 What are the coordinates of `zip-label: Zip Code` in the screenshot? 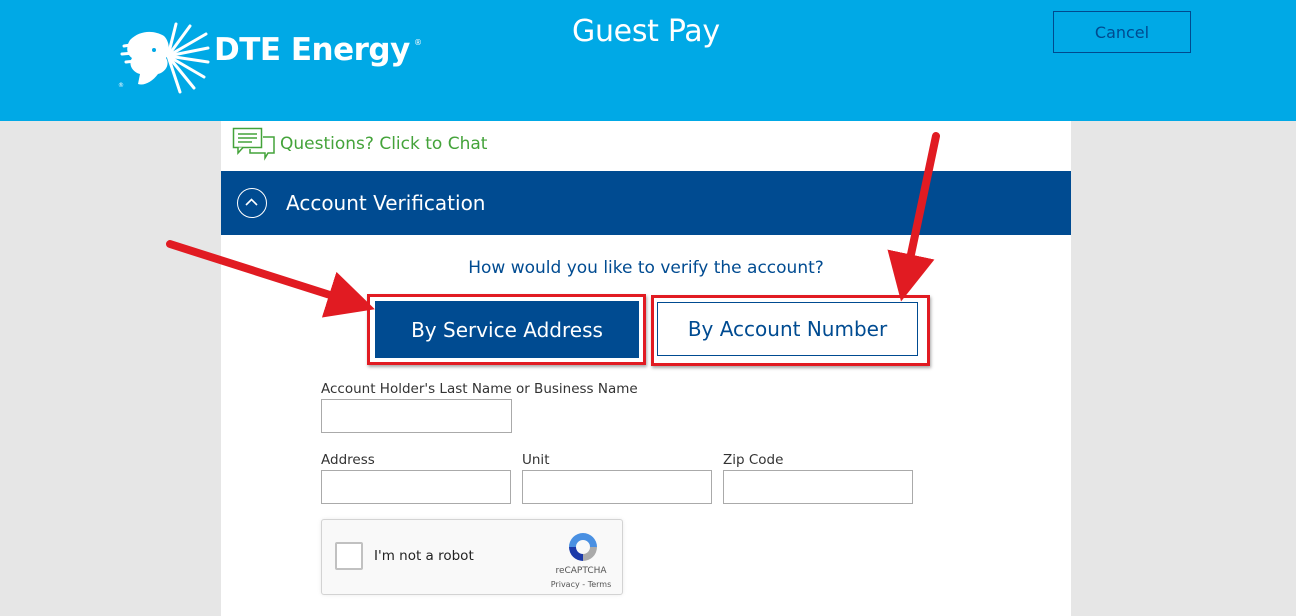 It's located at (753, 460).